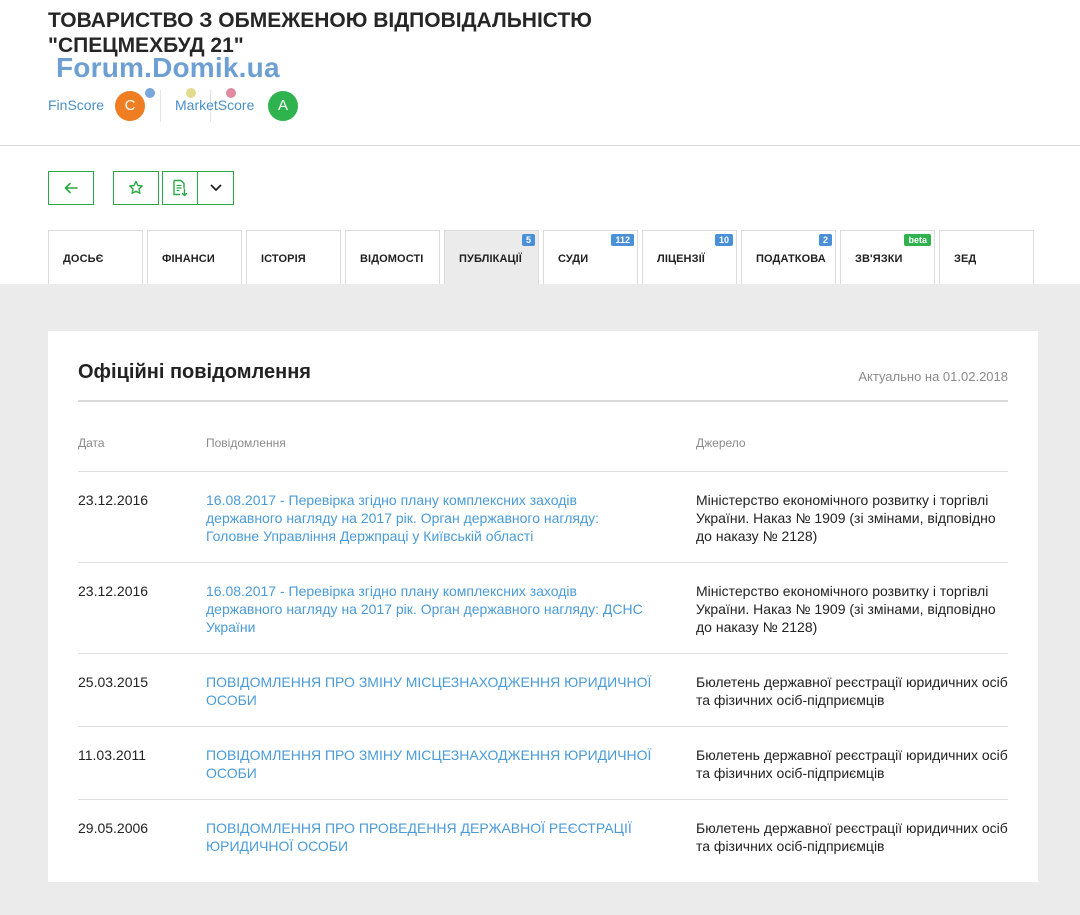  I want to click on back-button, so click(71, 188).